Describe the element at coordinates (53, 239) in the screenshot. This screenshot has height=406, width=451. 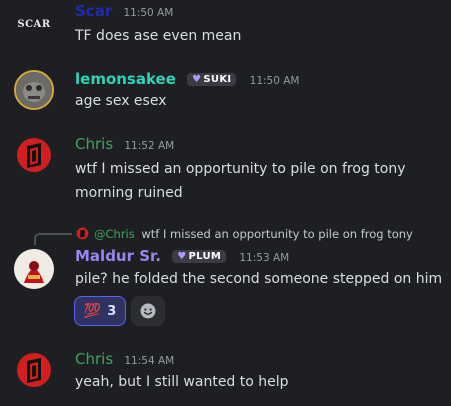
I see `reply-connector` at that location.